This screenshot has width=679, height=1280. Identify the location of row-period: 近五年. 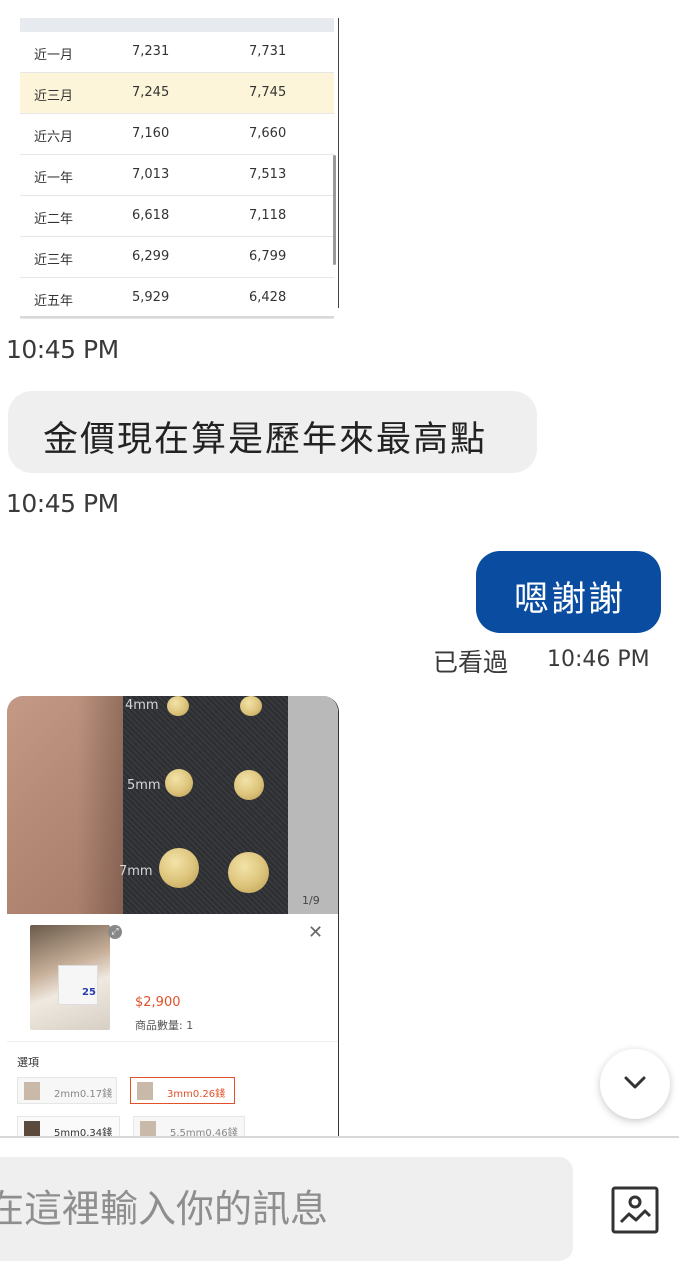
(54, 301).